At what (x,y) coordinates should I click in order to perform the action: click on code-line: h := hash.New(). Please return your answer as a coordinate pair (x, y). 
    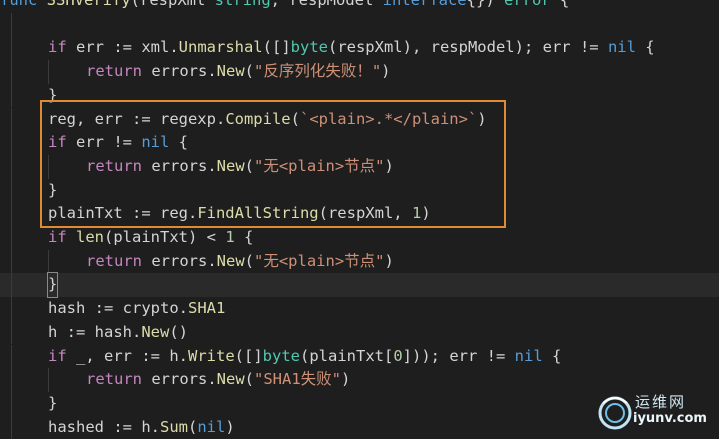
    Looking at the image, I should click on (359, 332).